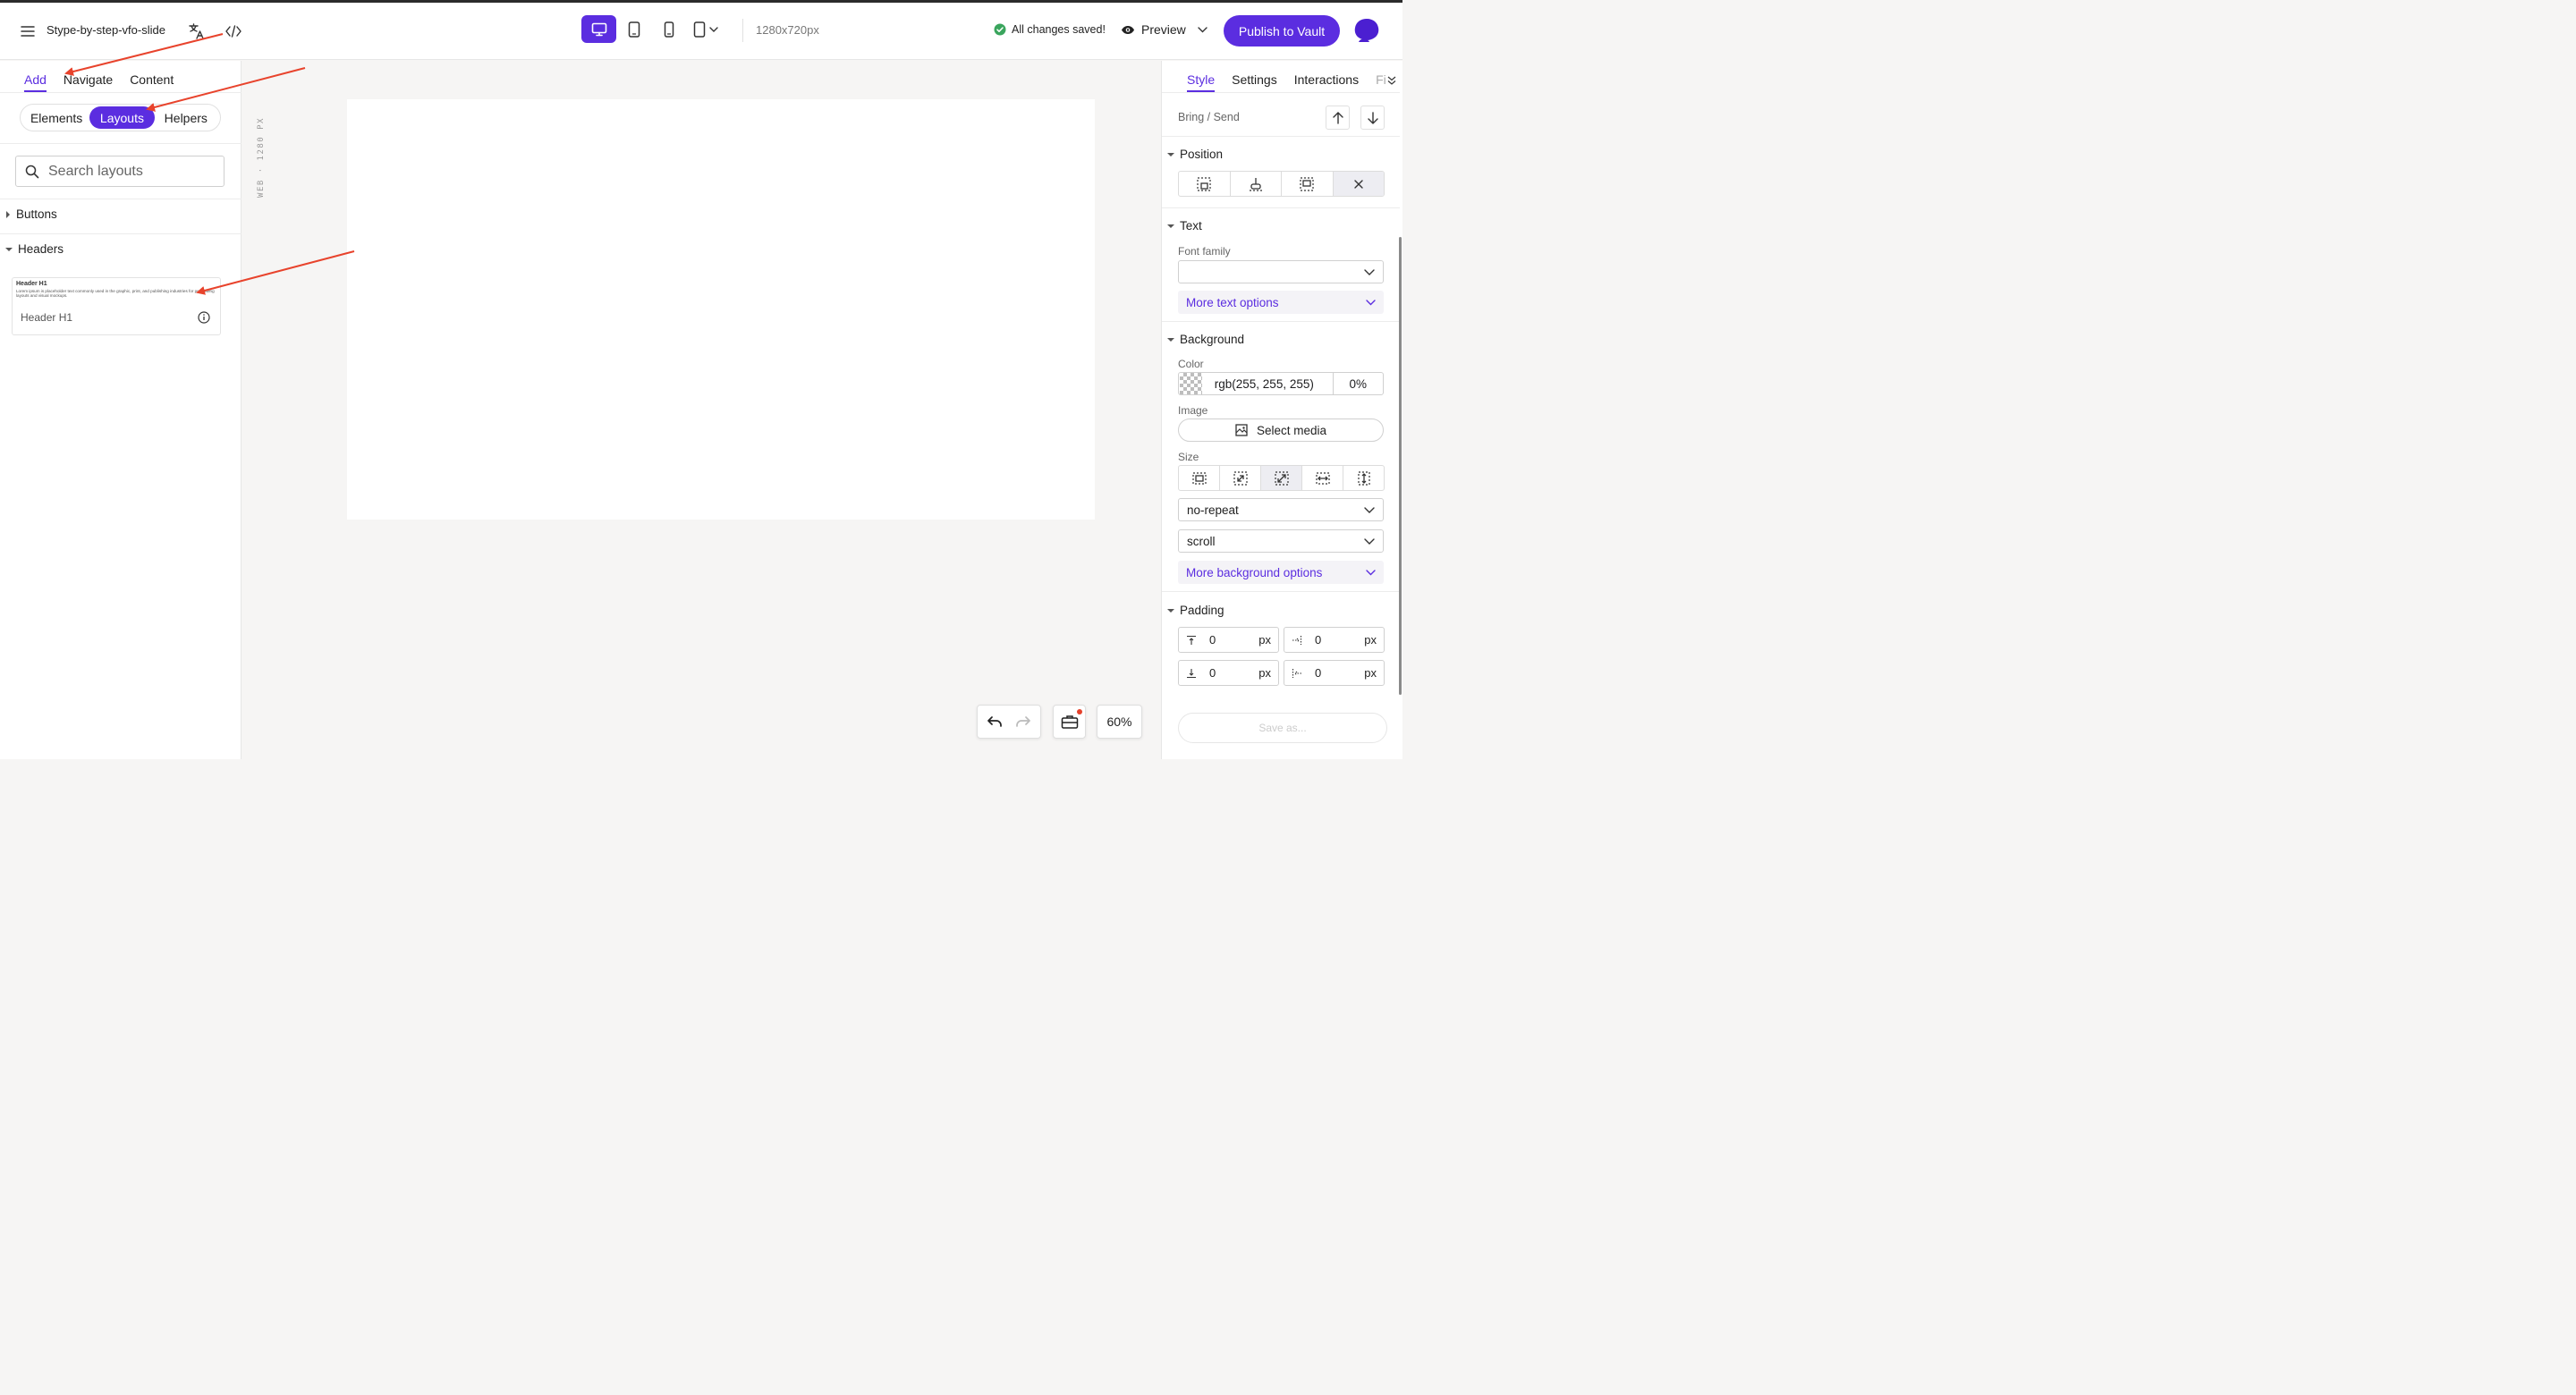  I want to click on background-repeat-select: no-repeat, so click(1281, 509).